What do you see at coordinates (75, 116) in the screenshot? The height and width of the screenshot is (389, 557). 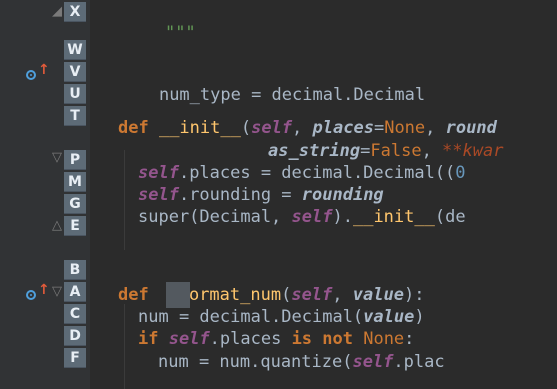 I see `jump-letter: T` at bounding box center [75, 116].